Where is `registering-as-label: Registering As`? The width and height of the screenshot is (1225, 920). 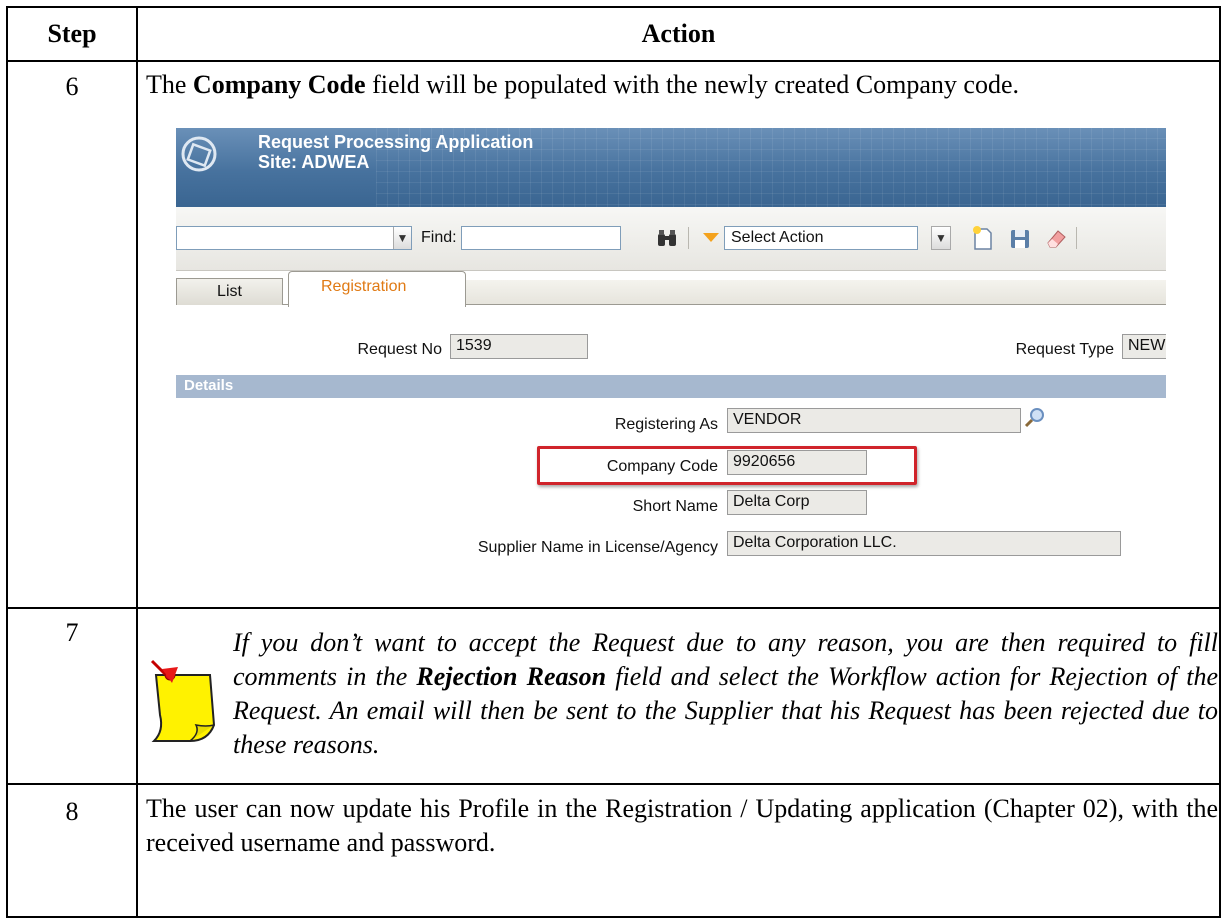 registering-as-label: Registering As is located at coordinates (666, 424).